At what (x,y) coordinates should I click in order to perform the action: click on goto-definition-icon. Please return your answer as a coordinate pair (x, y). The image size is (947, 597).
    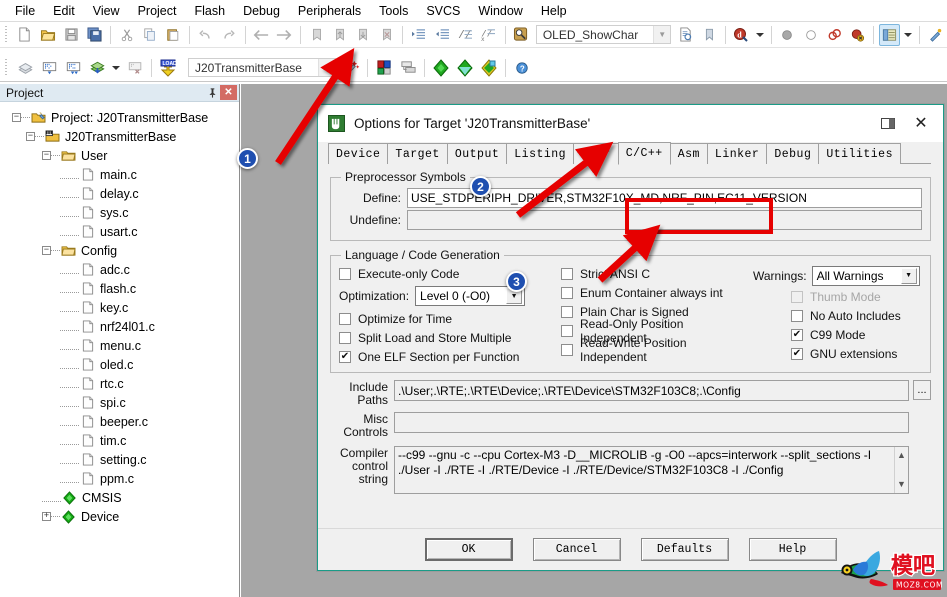
    Looking at the image, I should click on (521, 35).